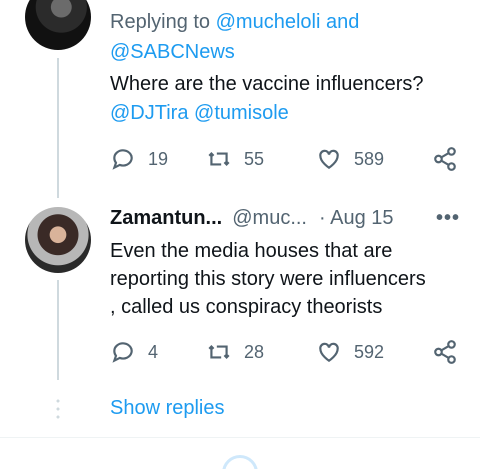 This screenshot has height=469, width=480. What do you see at coordinates (158, 158) in the screenshot?
I see `reply-count: 19` at bounding box center [158, 158].